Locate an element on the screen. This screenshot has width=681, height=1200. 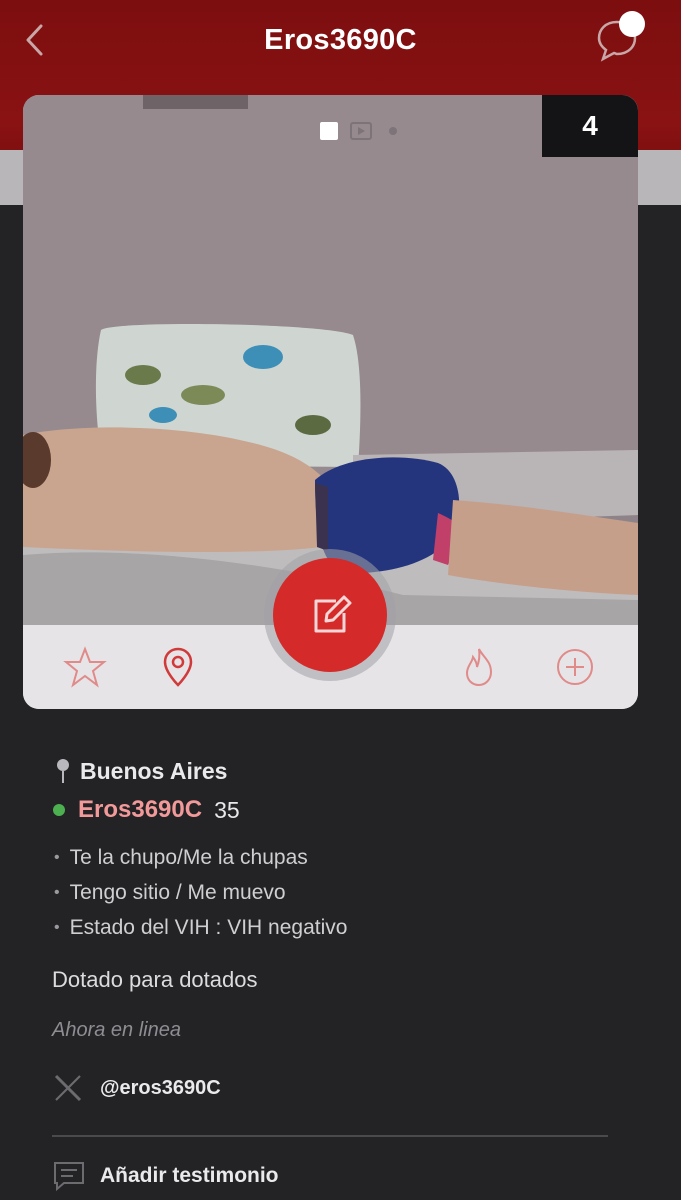
pushpin-icon is located at coordinates (63, 771).